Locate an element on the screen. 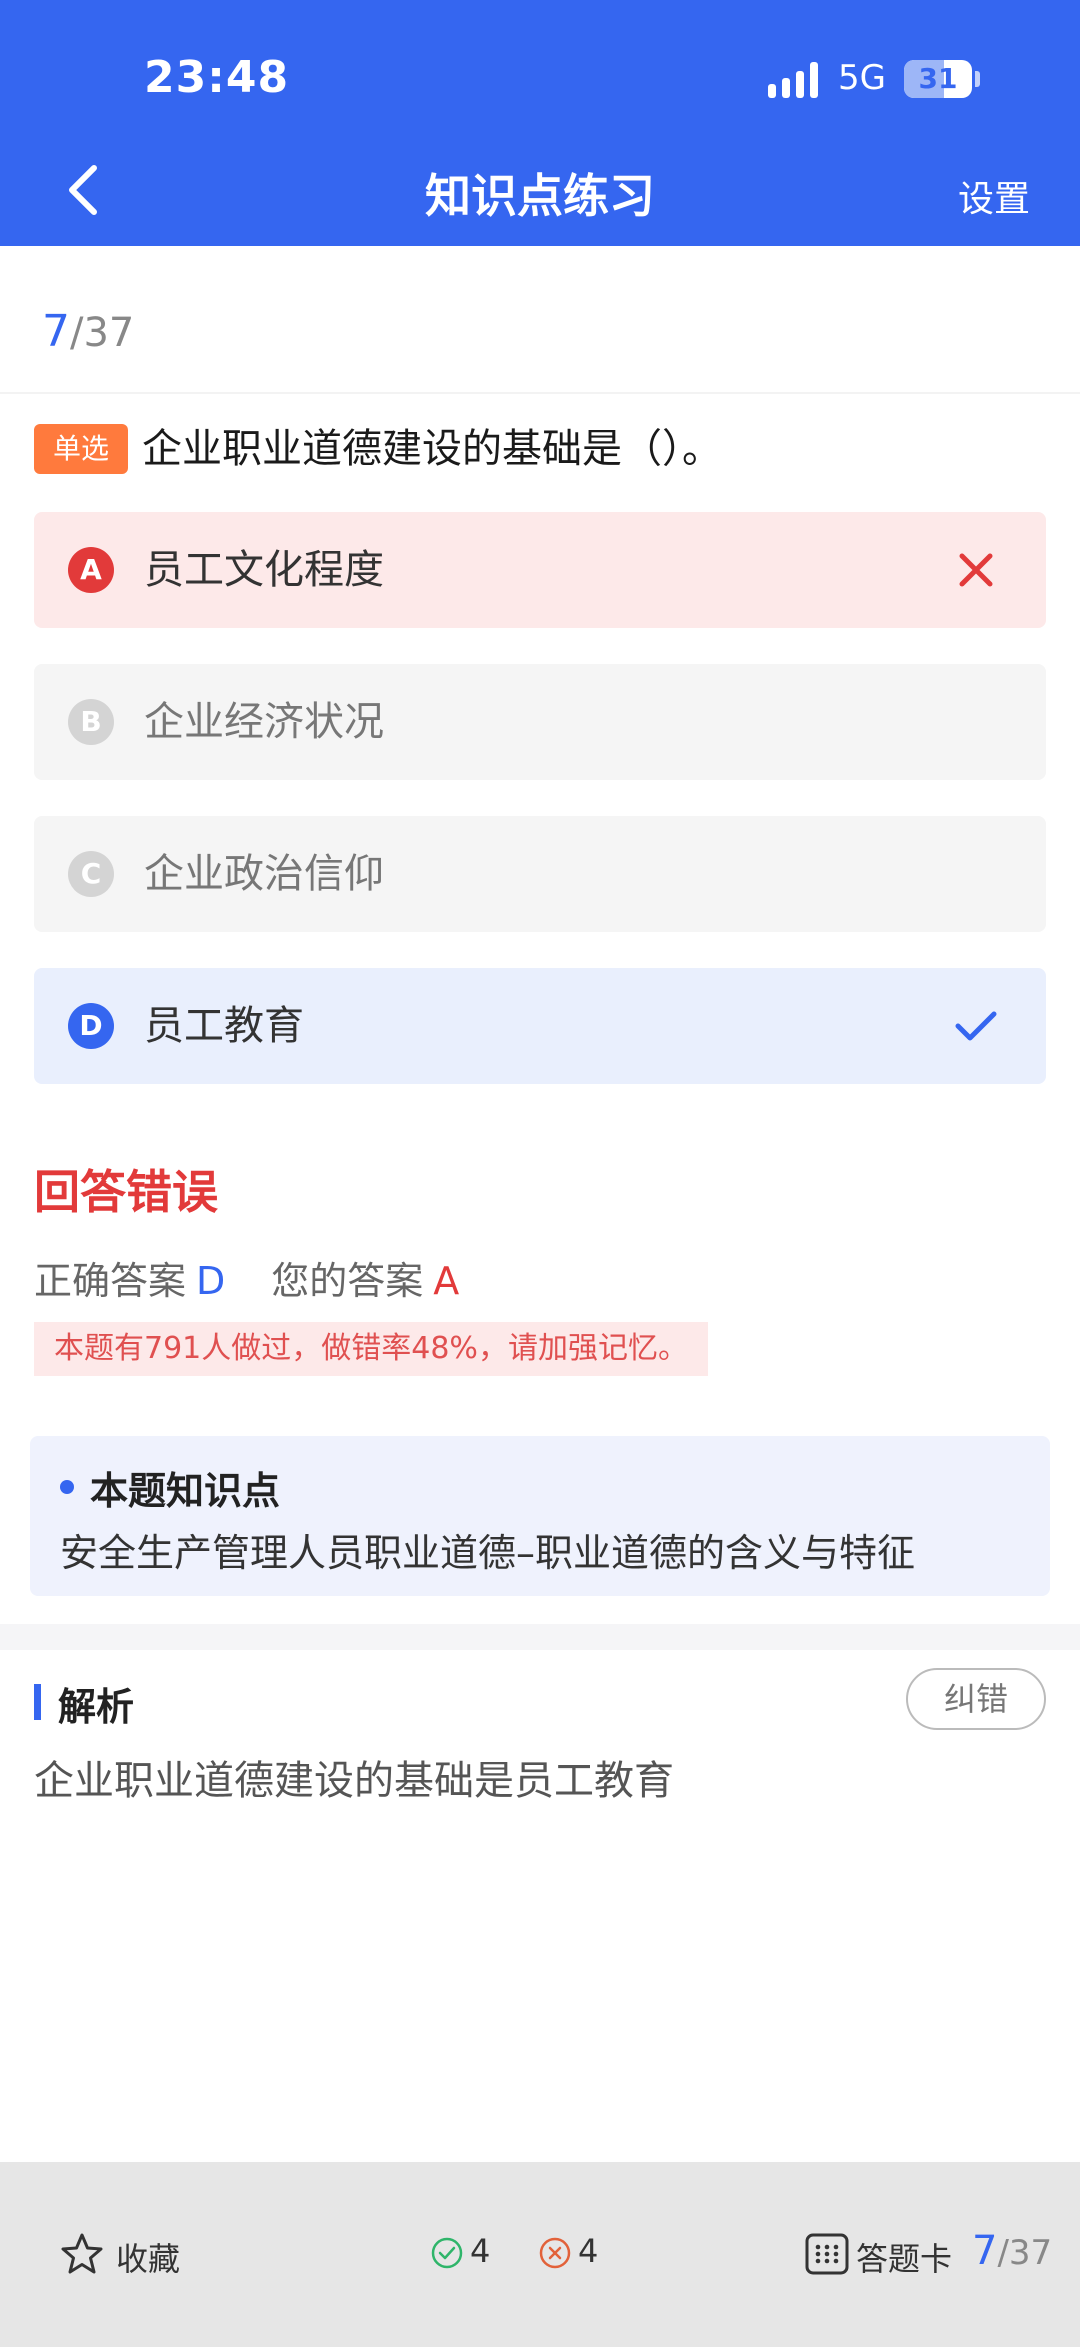  bottom-progress-current: 7 is located at coordinates (985, 2251).